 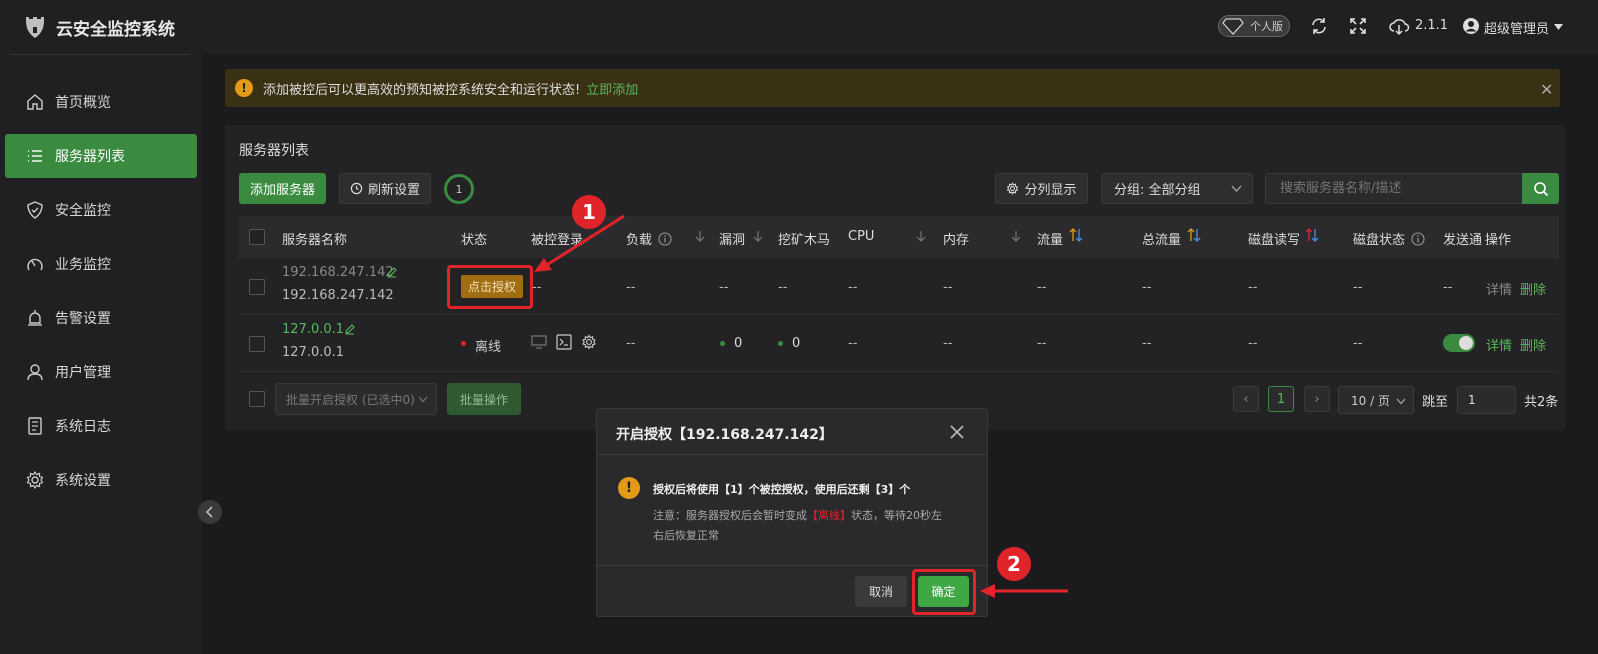 What do you see at coordinates (564, 342) in the screenshot?
I see `terminal-icon` at bounding box center [564, 342].